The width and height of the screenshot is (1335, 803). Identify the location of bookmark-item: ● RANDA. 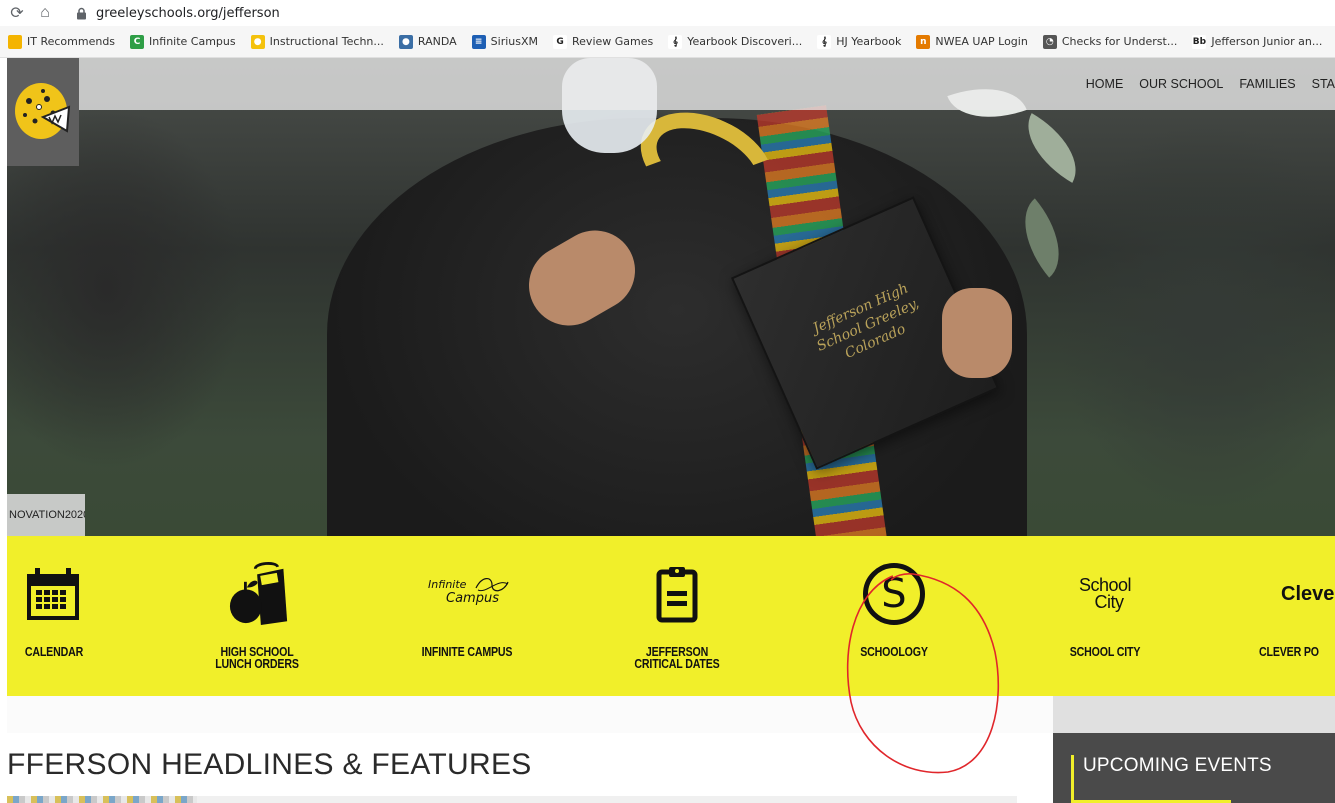
(427, 41).